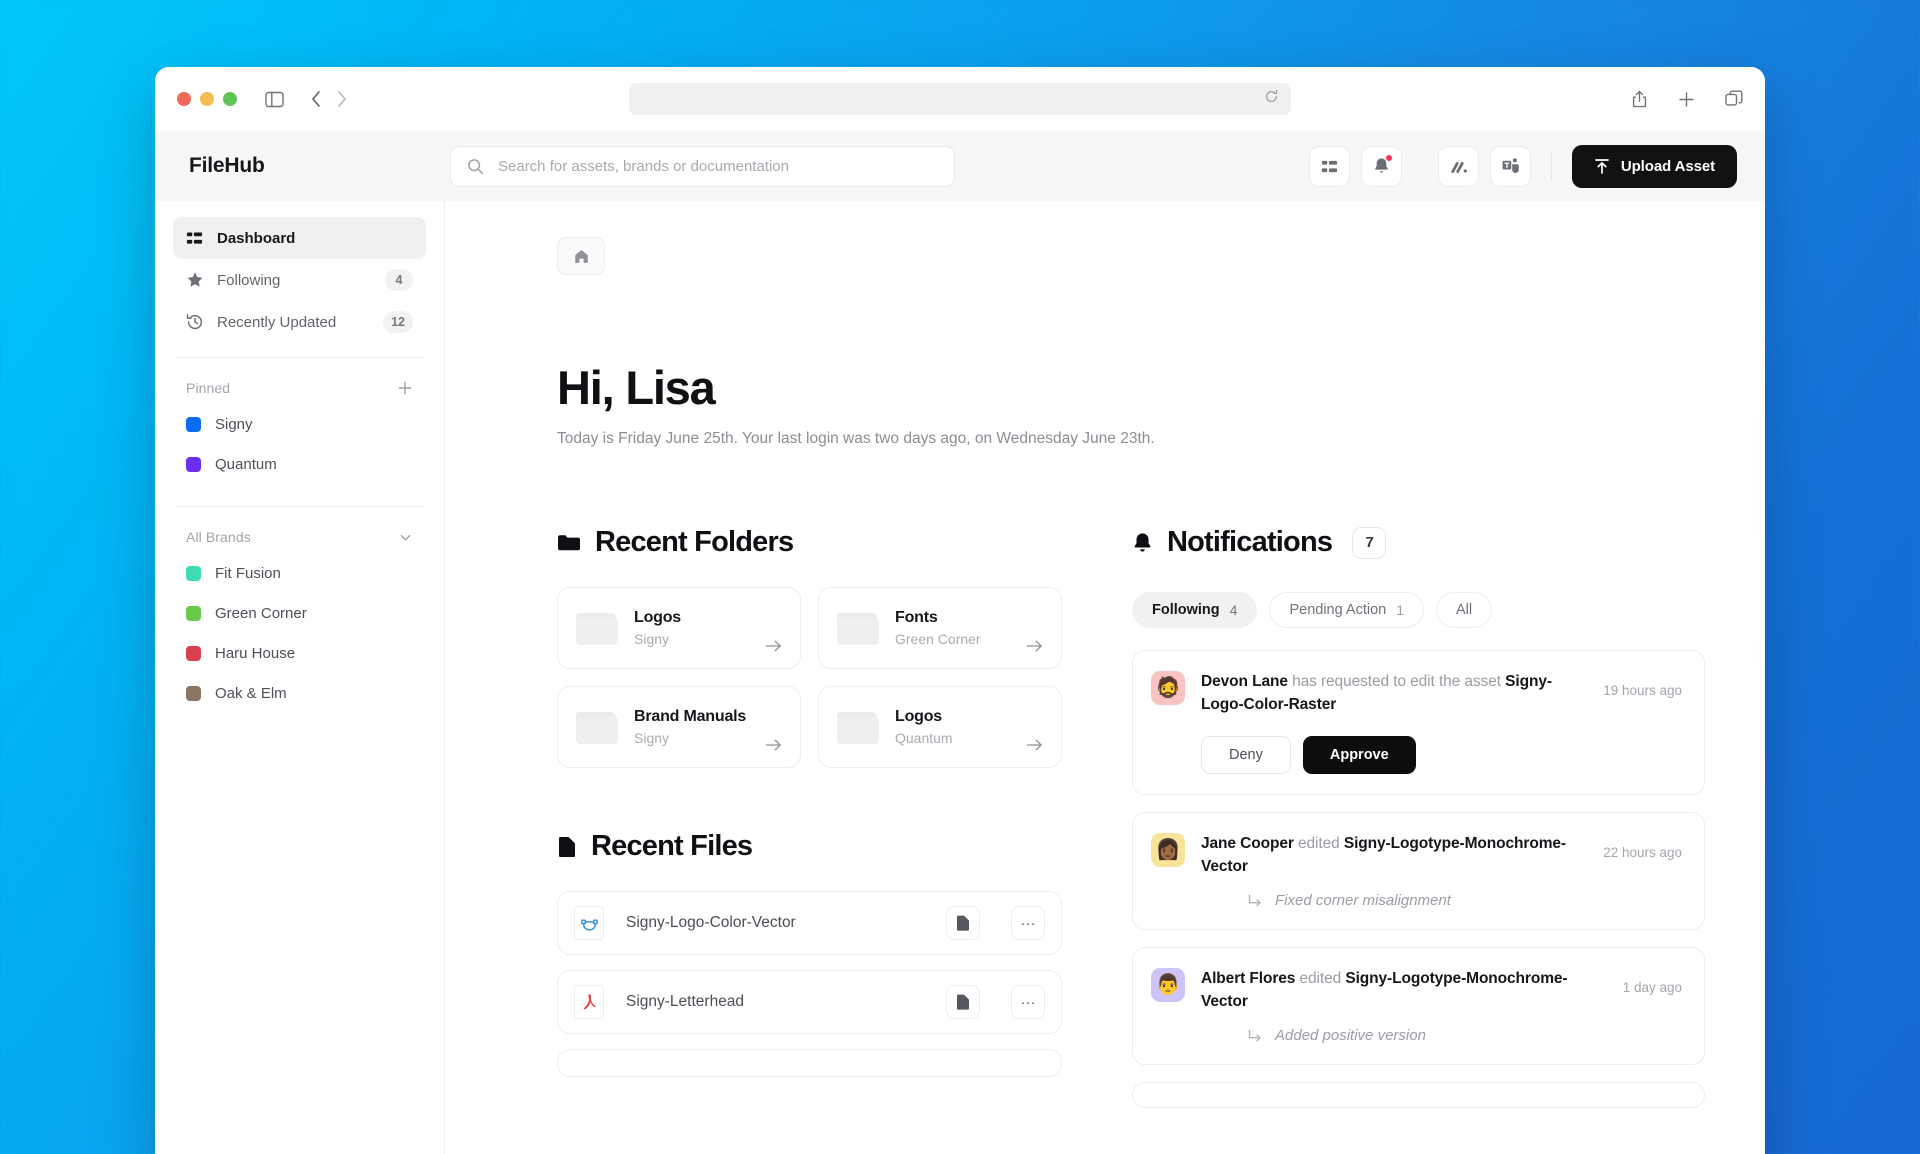 The image size is (1920, 1154). Describe the element at coordinates (1186, 610) in the screenshot. I see `tab-label: Following` at that location.